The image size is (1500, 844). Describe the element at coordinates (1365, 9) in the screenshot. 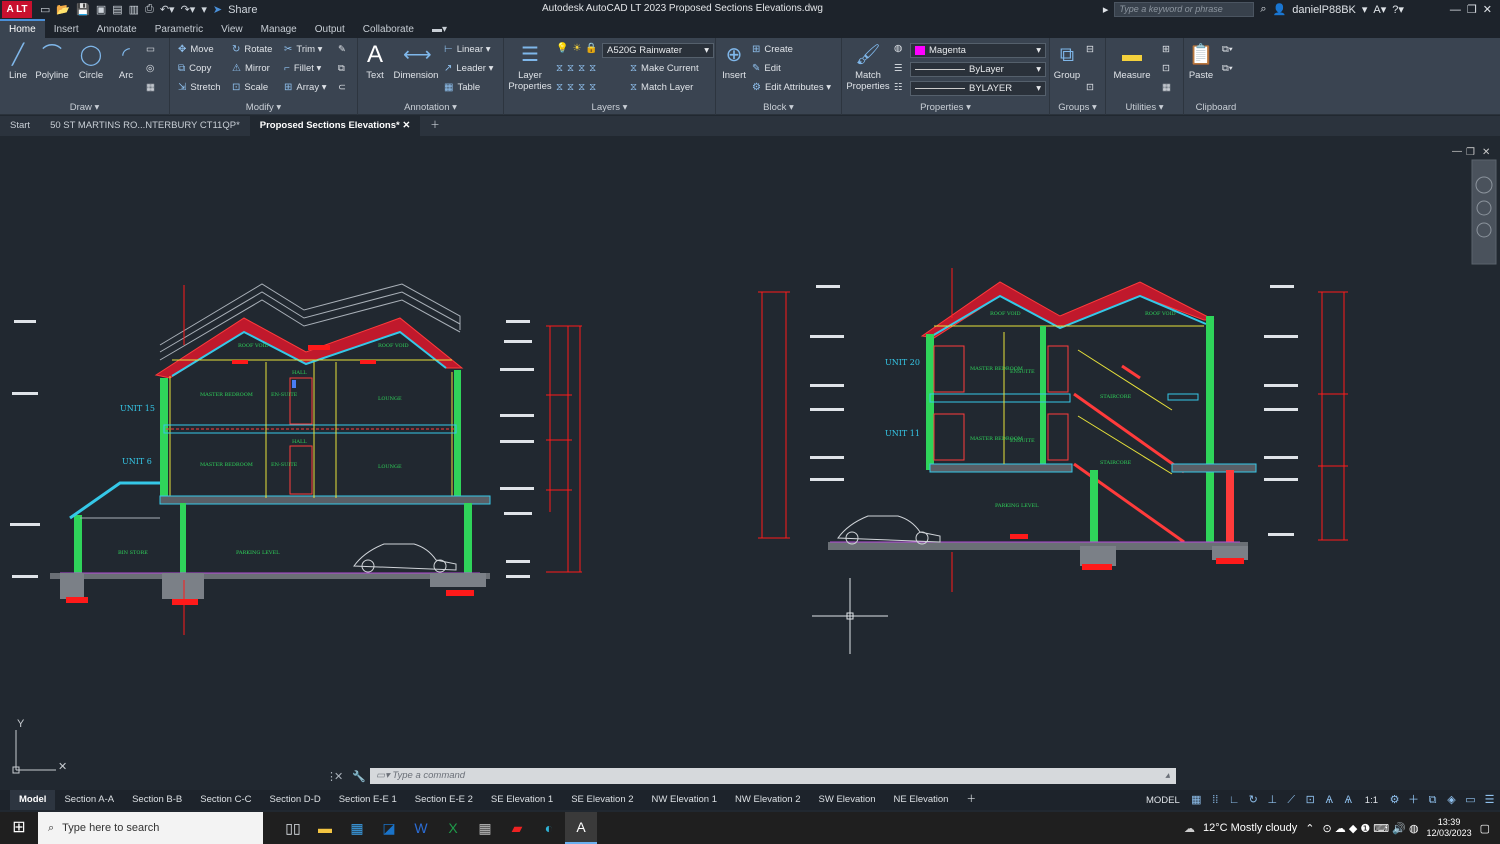

I see `dropdown-icon: ▾` at that location.